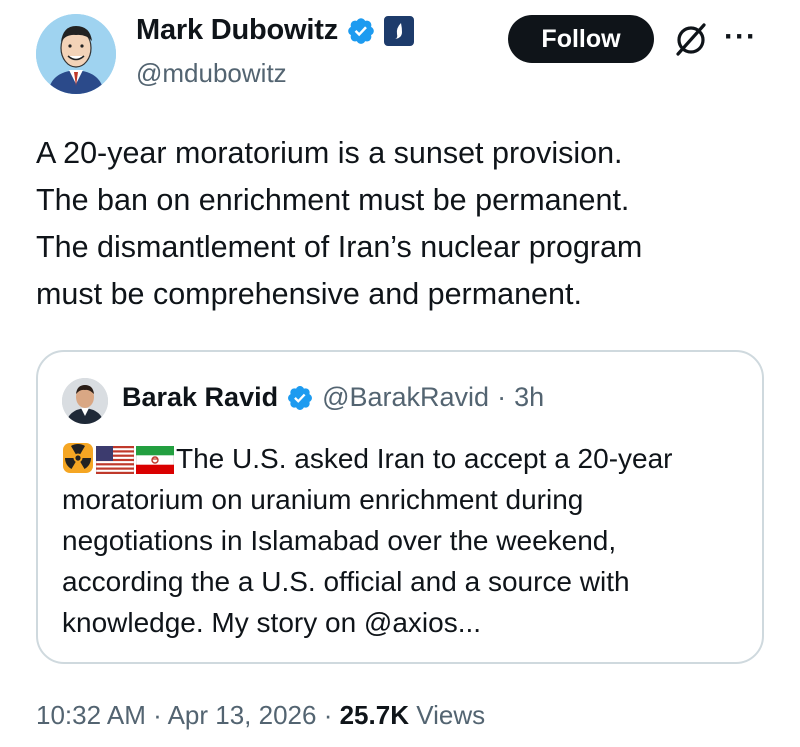 This screenshot has height=747, width=800. I want to click on verified-badge-icon, so click(361, 30).